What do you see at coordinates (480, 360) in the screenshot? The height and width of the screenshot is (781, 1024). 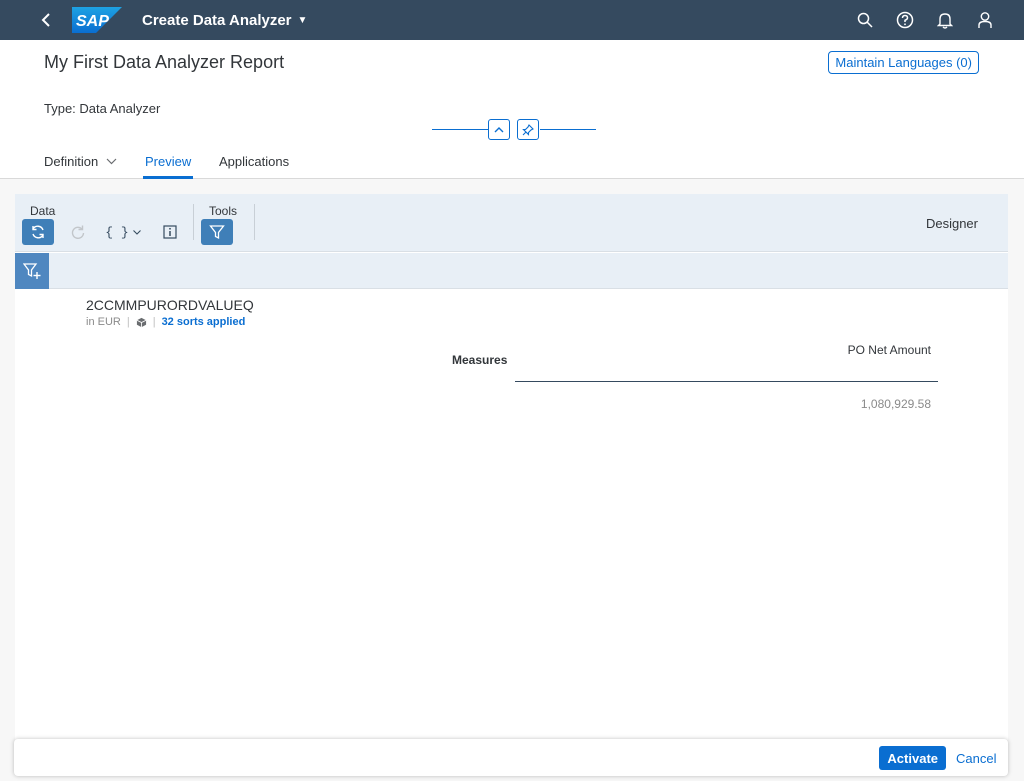 I see `row-header-measures: Measures` at bounding box center [480, 360].